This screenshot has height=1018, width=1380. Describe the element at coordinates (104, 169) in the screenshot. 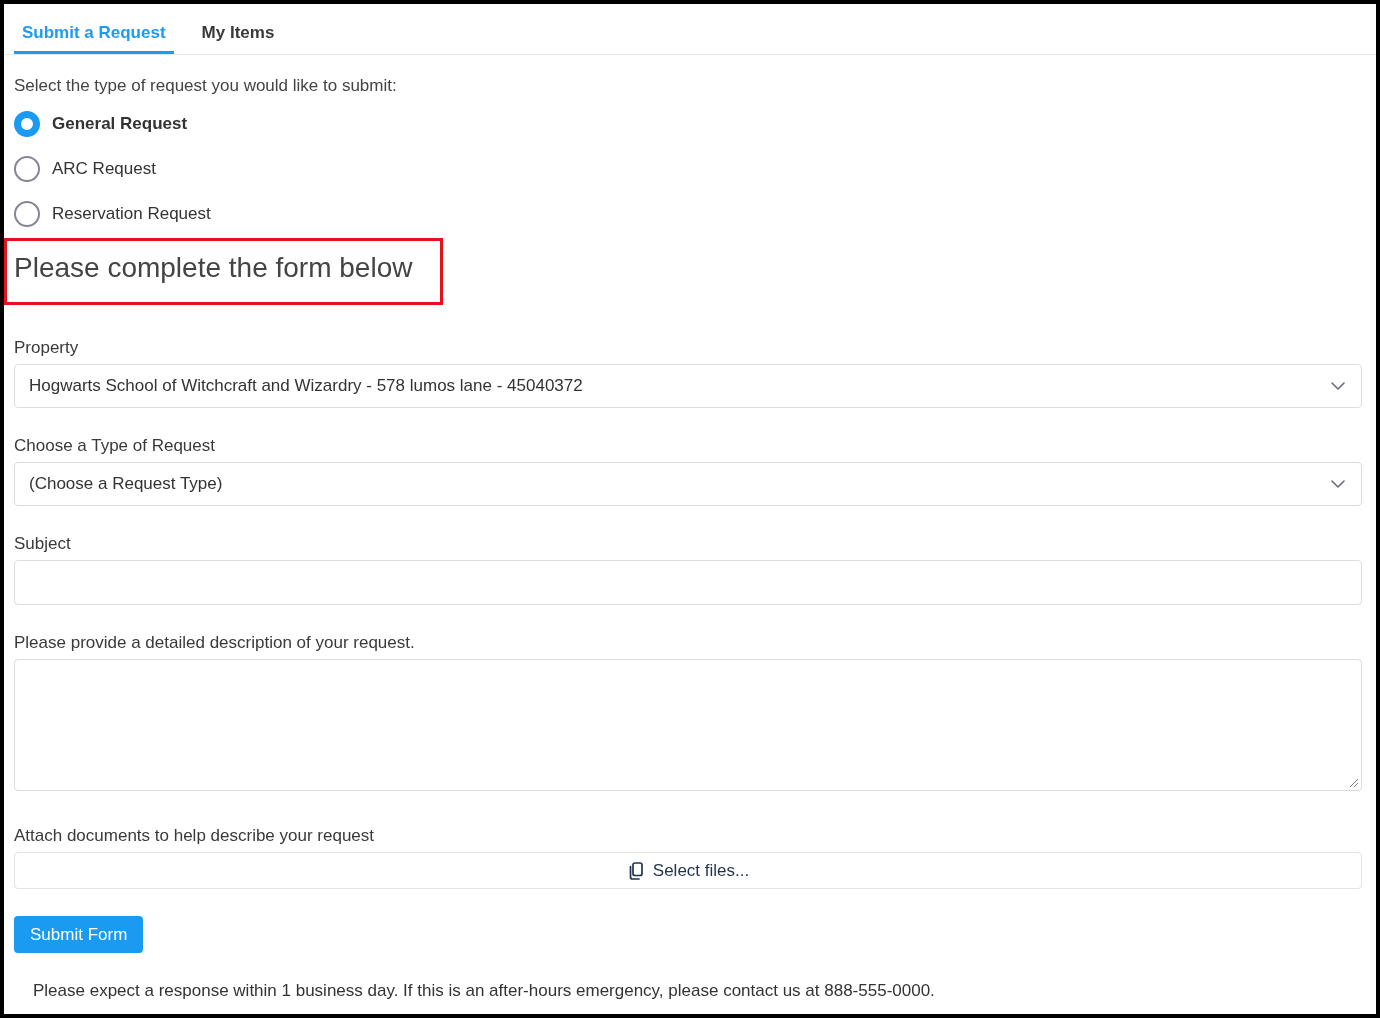

I see `radio-label: ARC Request` at that location.